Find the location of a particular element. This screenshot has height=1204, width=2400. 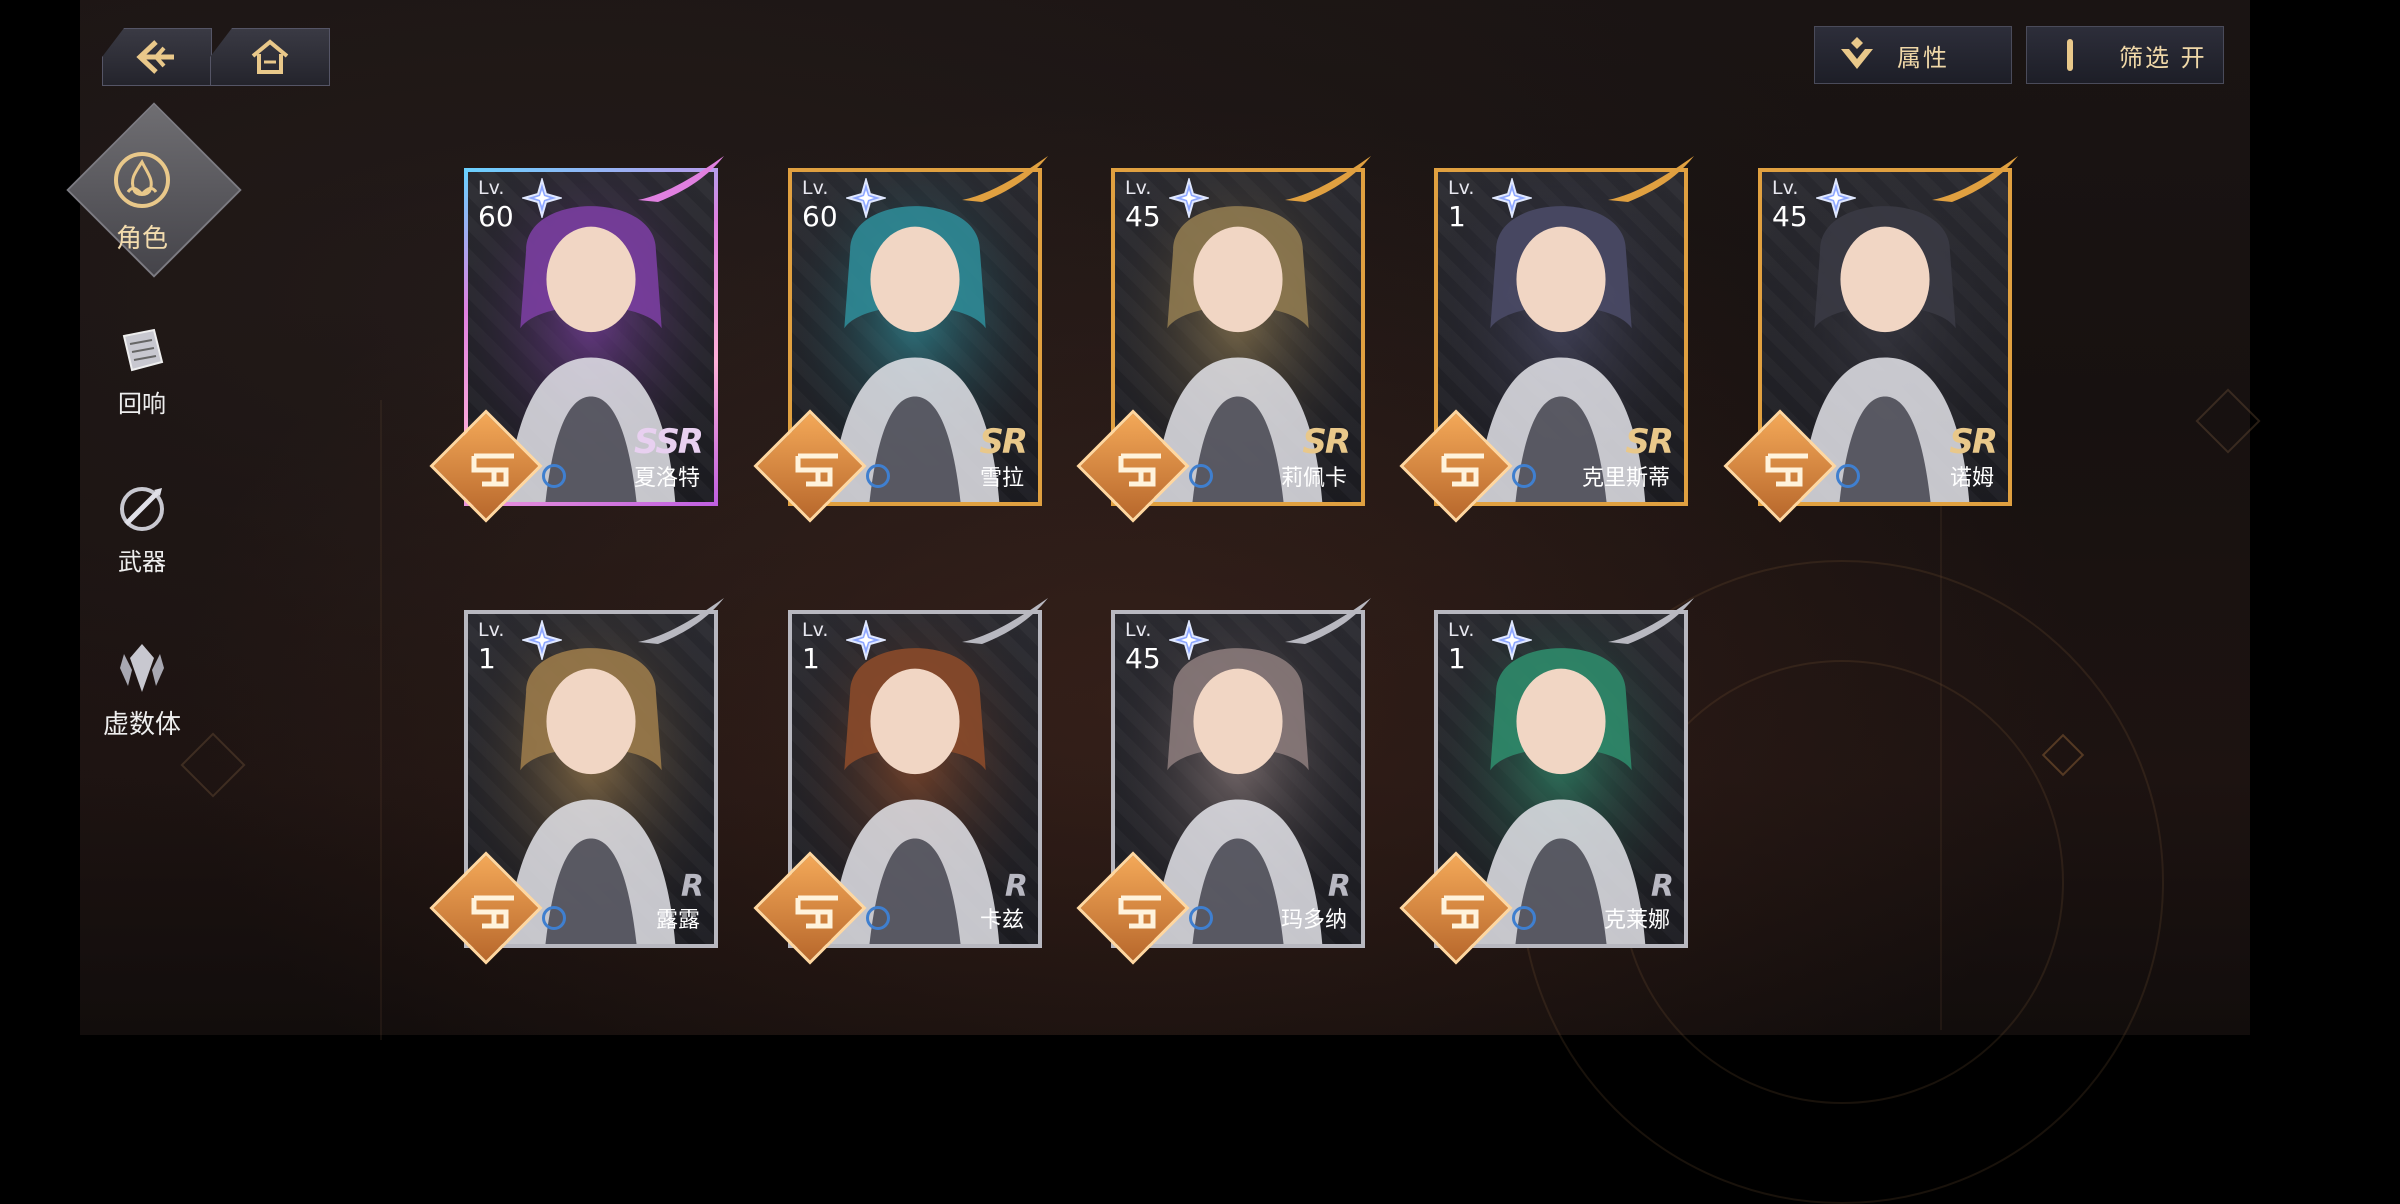

flame-emblem-icon is located at coordinates (142, 180).